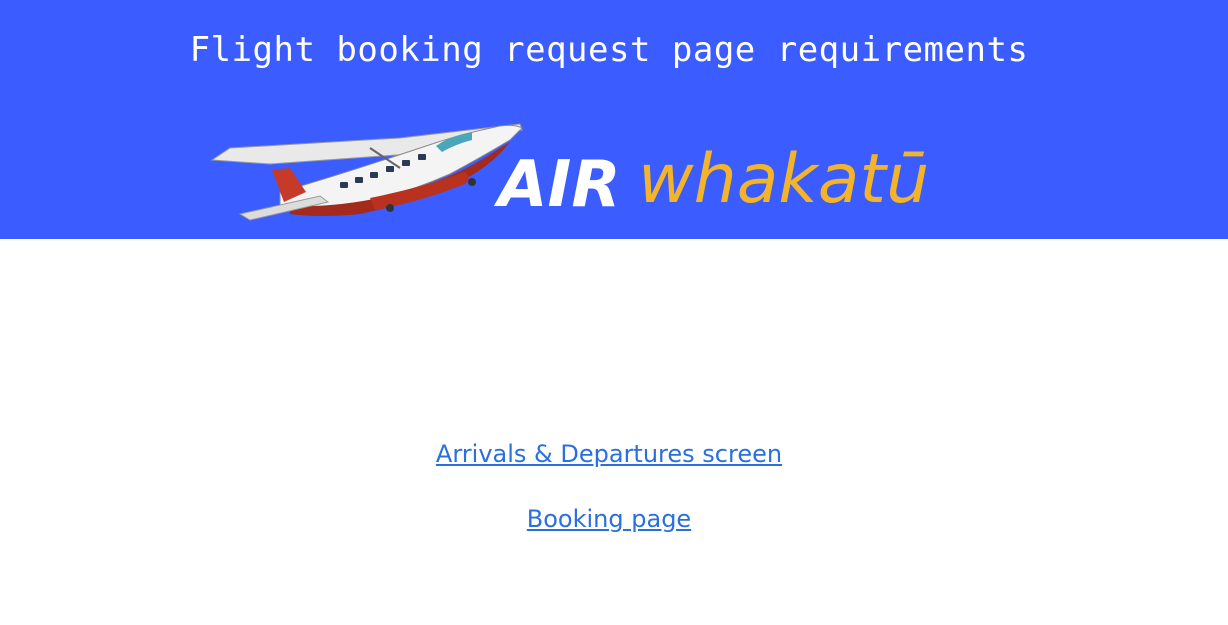  I want to click on logo-brand-text: whakatū, so click(783, 179).